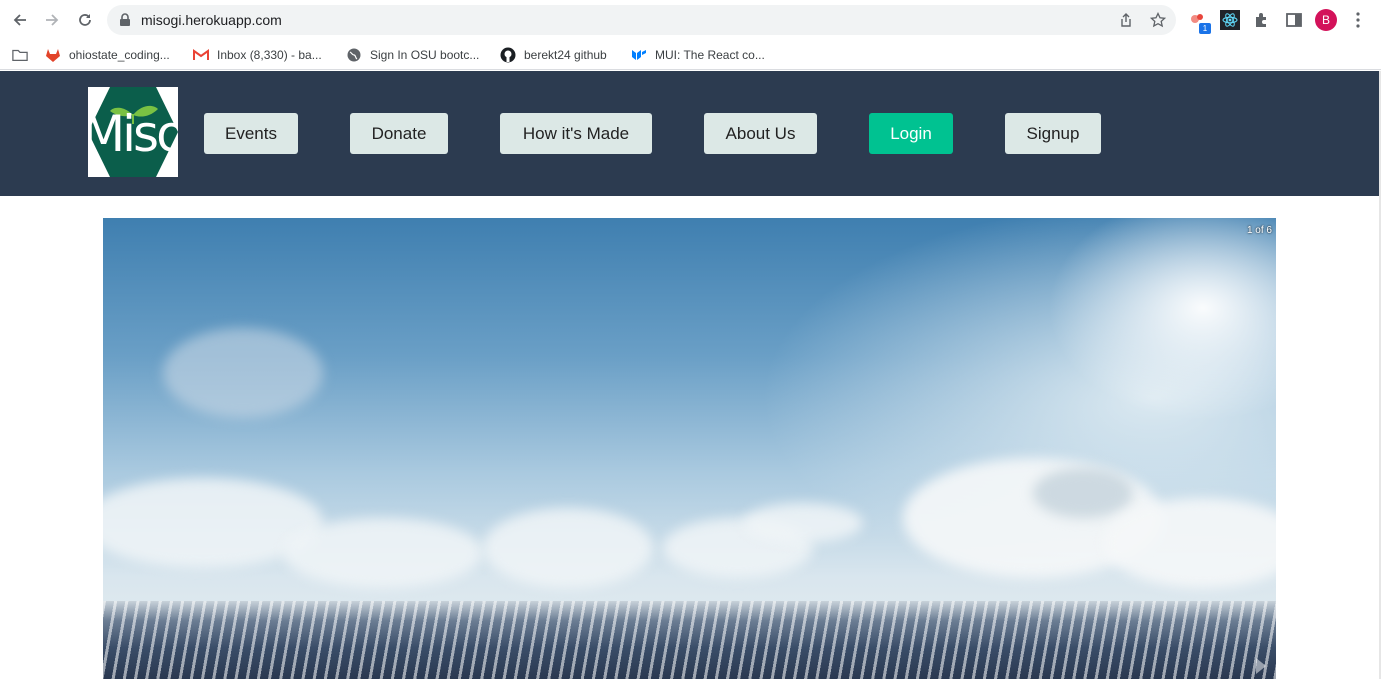  I want to click on nav-events-button: Events, so click(251, 133).